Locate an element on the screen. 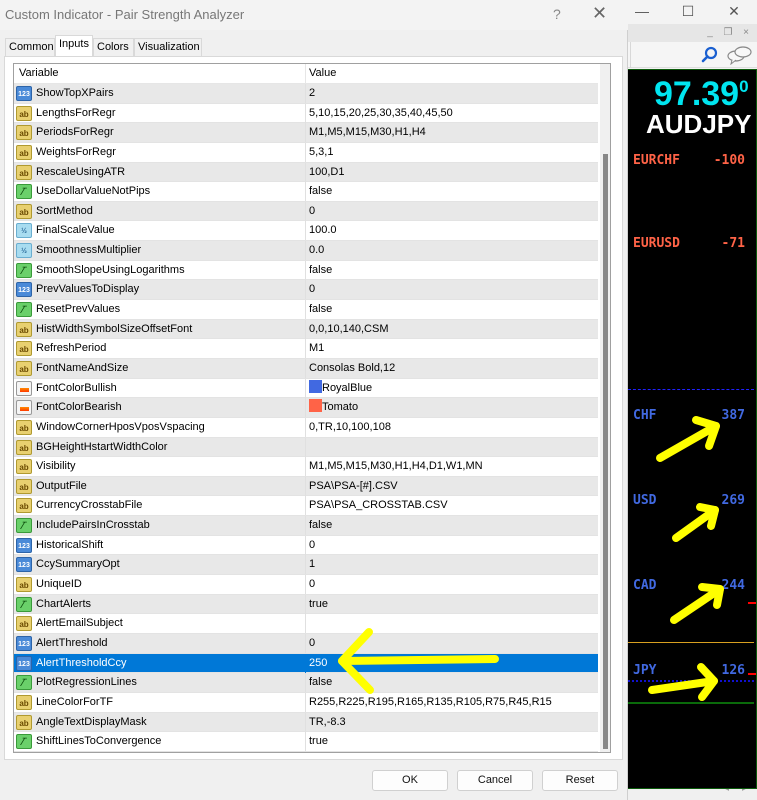 This screenshot has width=757, height=800. input-value-field: 0,0,10,140,CSM is located at coordinates (349, 329).